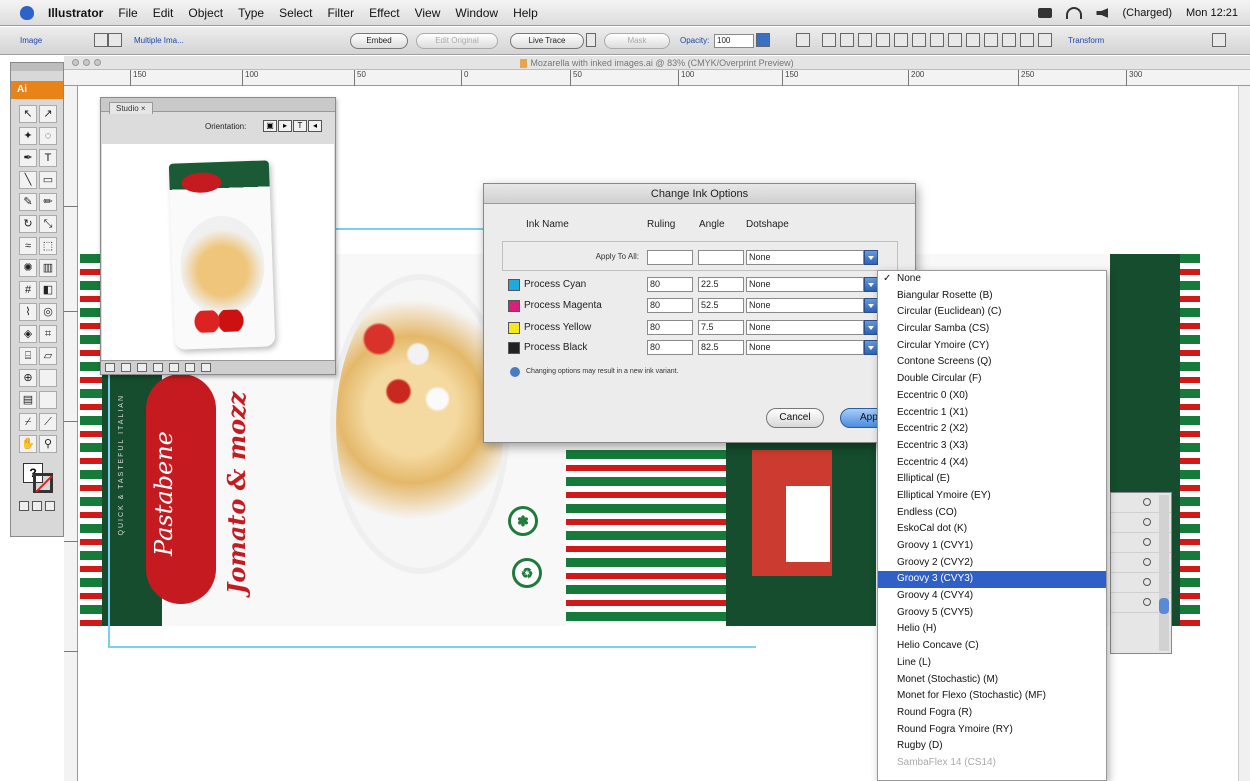 The width and height of the screenshot is (1250, 781). I want to click on knife-tool-icon: ⌿, so click(28, 422).